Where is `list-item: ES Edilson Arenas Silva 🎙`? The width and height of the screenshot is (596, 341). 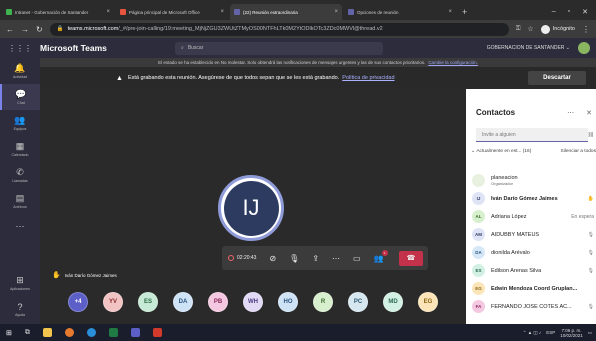 list-item: ES Edilson Arenas Silva 🎙 is located at coordinates (534, 270).